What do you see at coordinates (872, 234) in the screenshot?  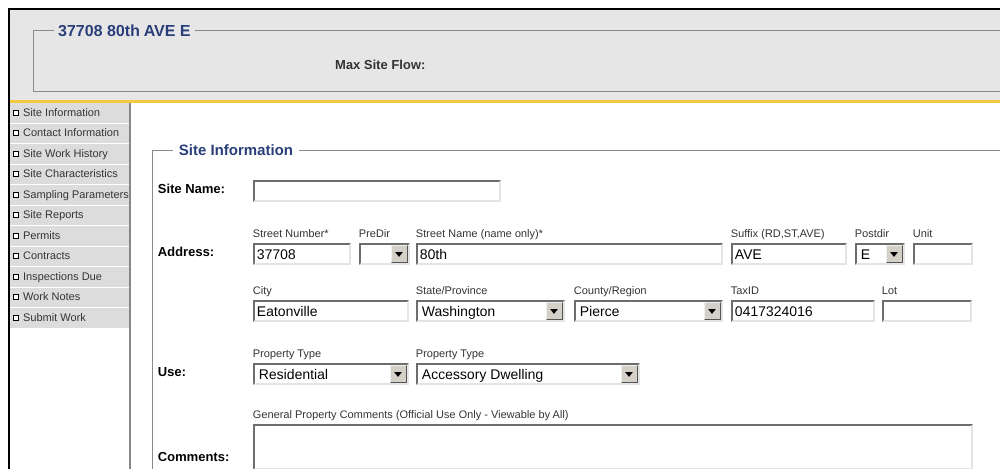 I see `field-caption: Postdir` at bounding box center [872, 234].